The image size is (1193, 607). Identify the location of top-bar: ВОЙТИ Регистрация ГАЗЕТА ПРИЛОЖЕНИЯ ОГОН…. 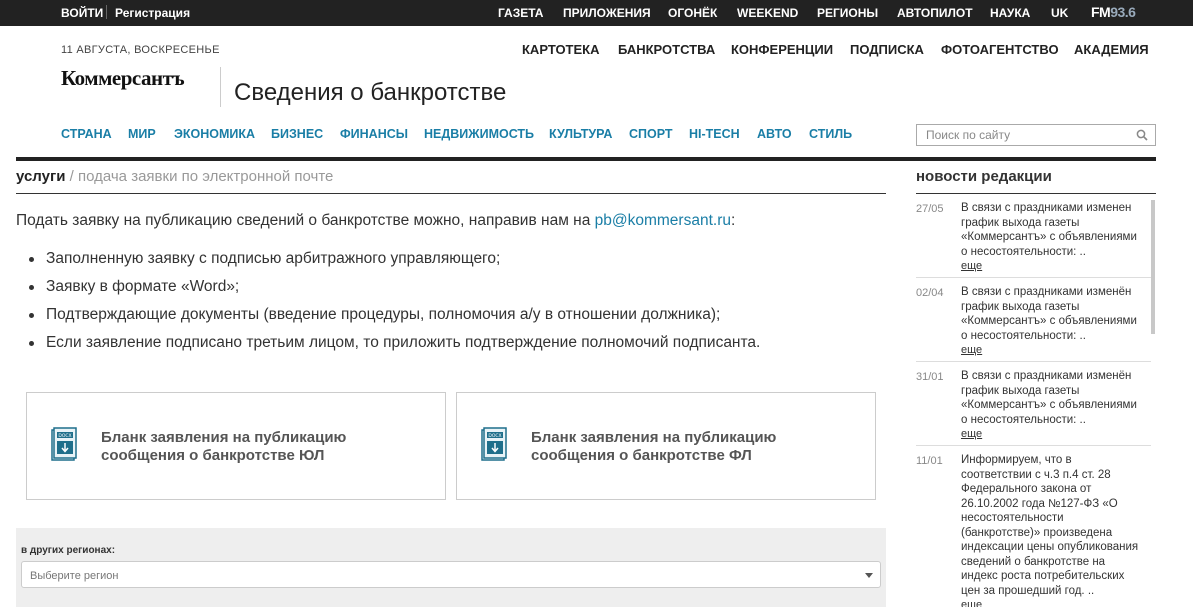
(596, 13).